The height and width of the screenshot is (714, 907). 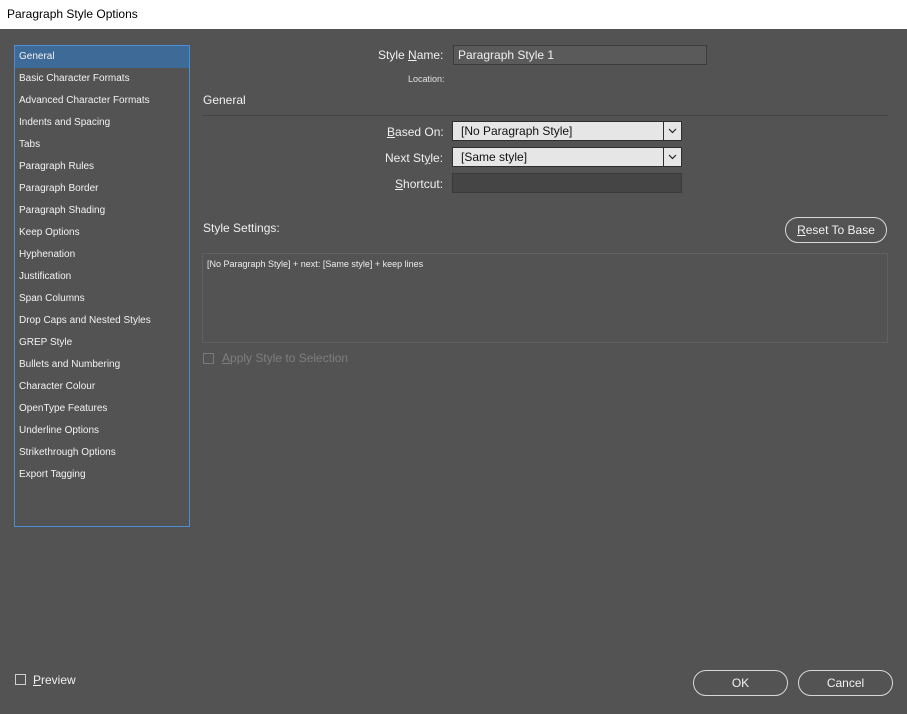 I want to click on based-on-label: Based On:, so click(x=415, y=132).